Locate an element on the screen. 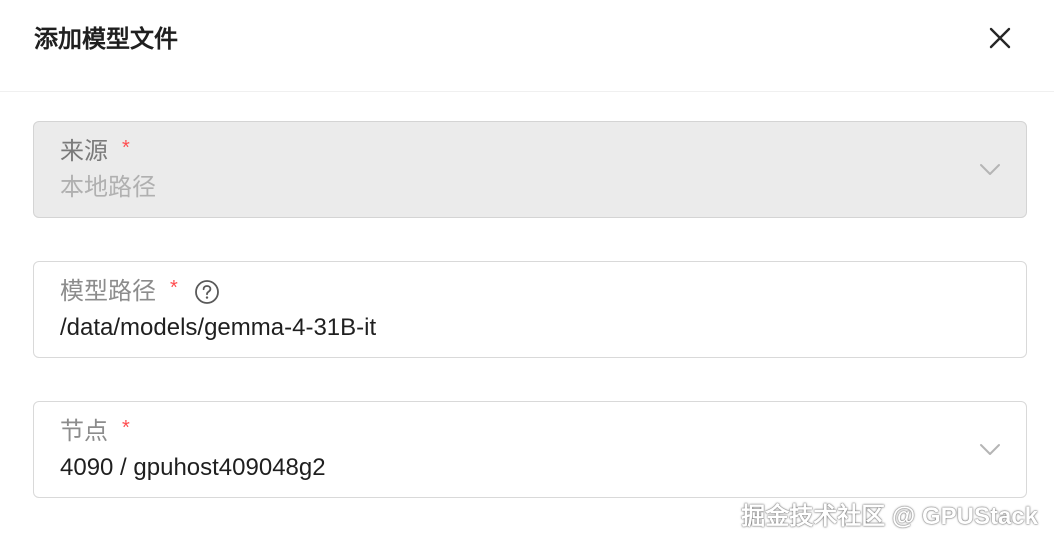 This screenshot has height=548, width=1054. source-label: 来源 * is located at coordinates (95, 152).